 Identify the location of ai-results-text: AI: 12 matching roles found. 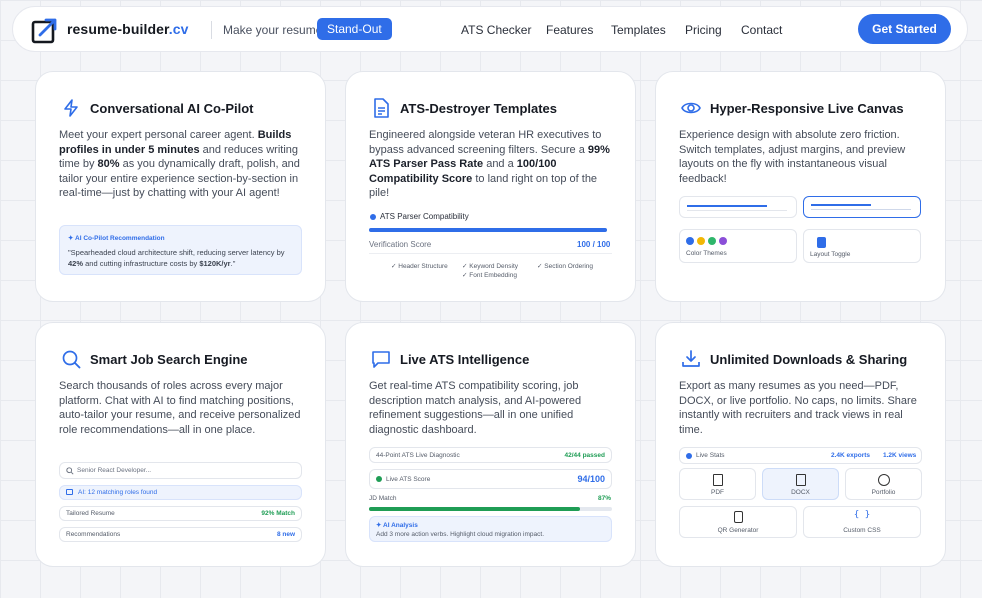
(118, 492).